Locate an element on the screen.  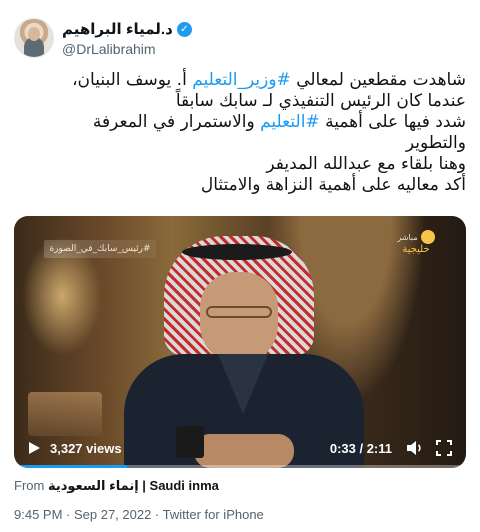
source-link: إنماء السعودية | Saudi inma is located at coordinates (133, 485).